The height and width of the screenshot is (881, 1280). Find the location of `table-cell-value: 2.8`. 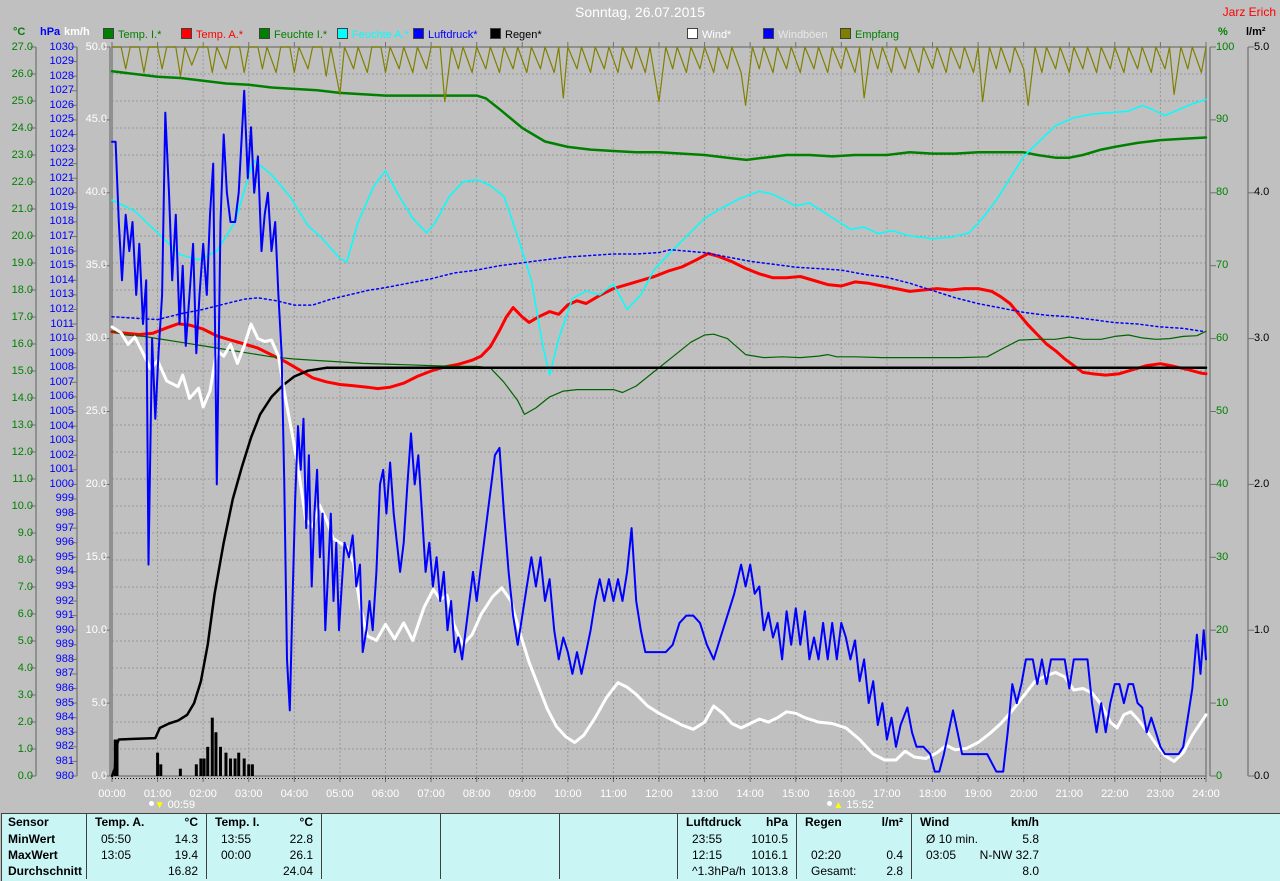

table-cell-value: 2.8 is located at coordinates (894, 871).